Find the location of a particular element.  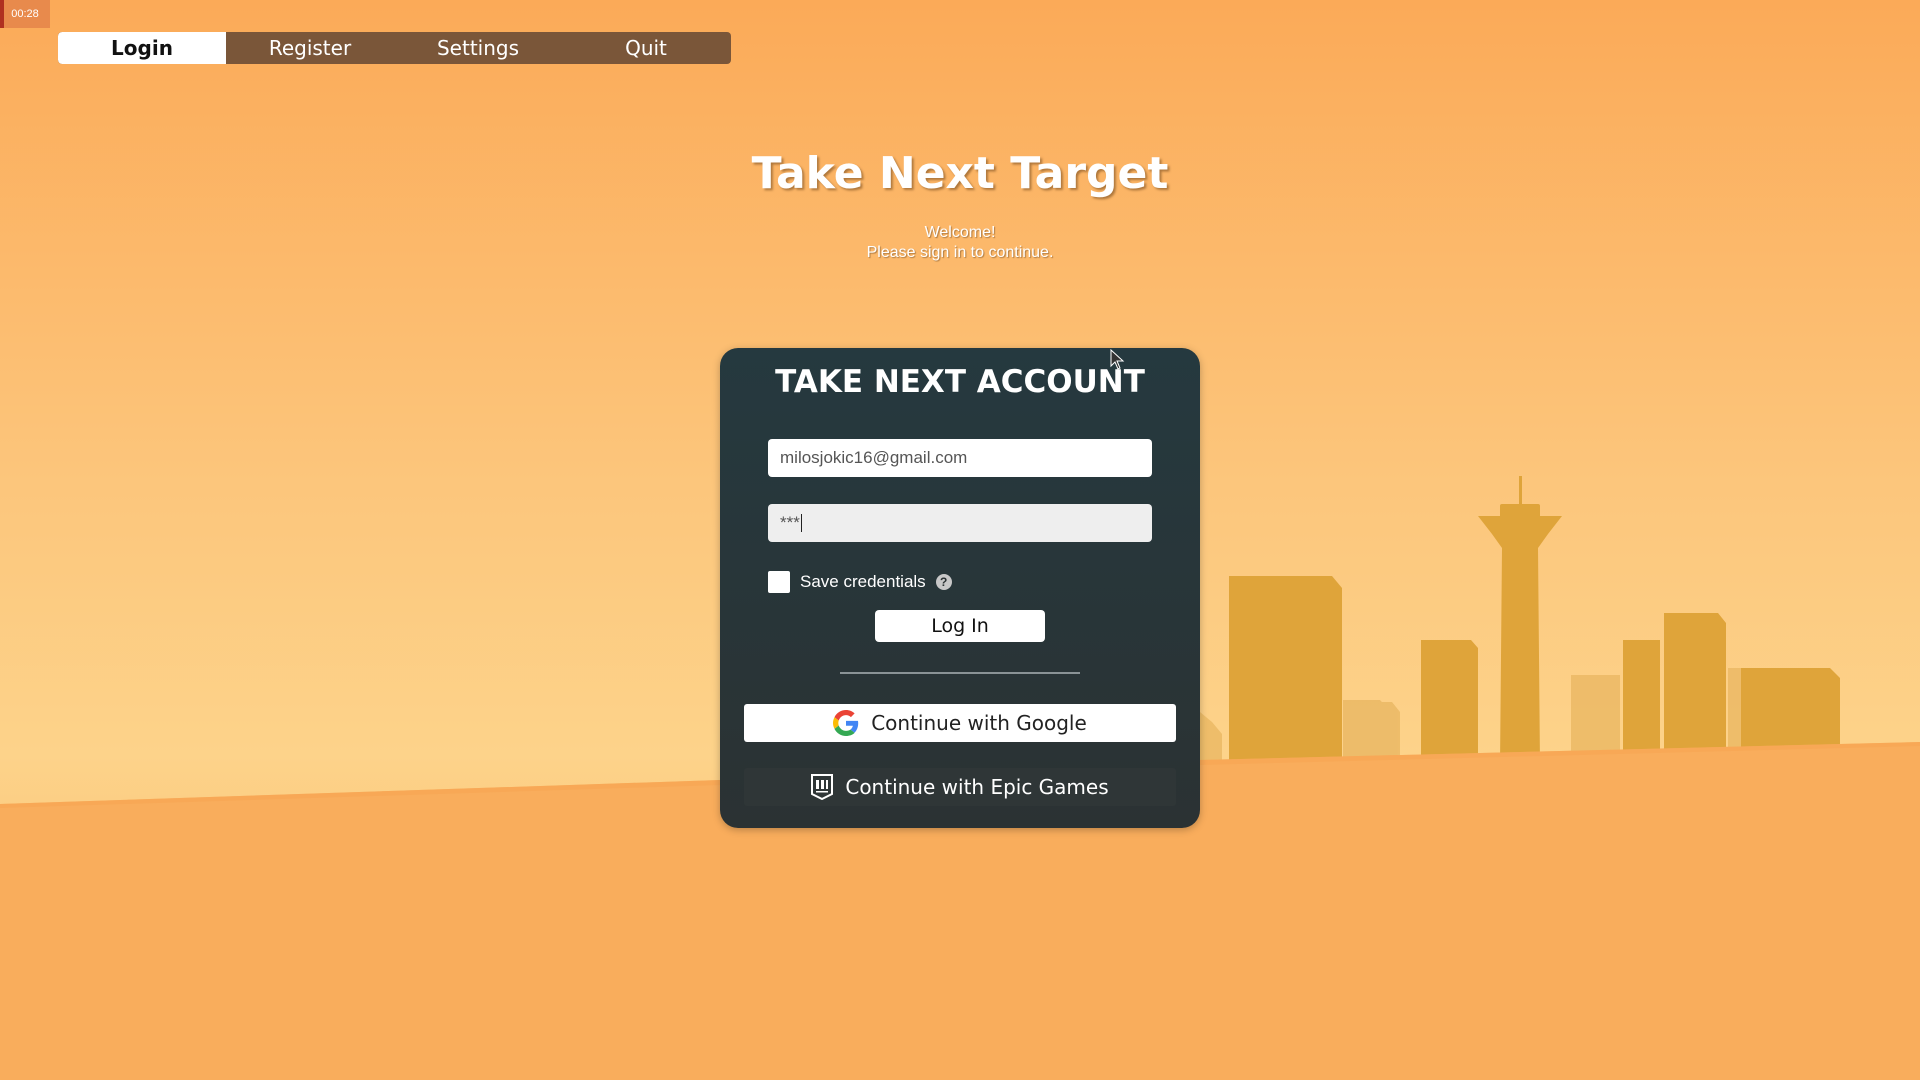

save-credentials-label: Save credentials is located at coordinates (863, 581).